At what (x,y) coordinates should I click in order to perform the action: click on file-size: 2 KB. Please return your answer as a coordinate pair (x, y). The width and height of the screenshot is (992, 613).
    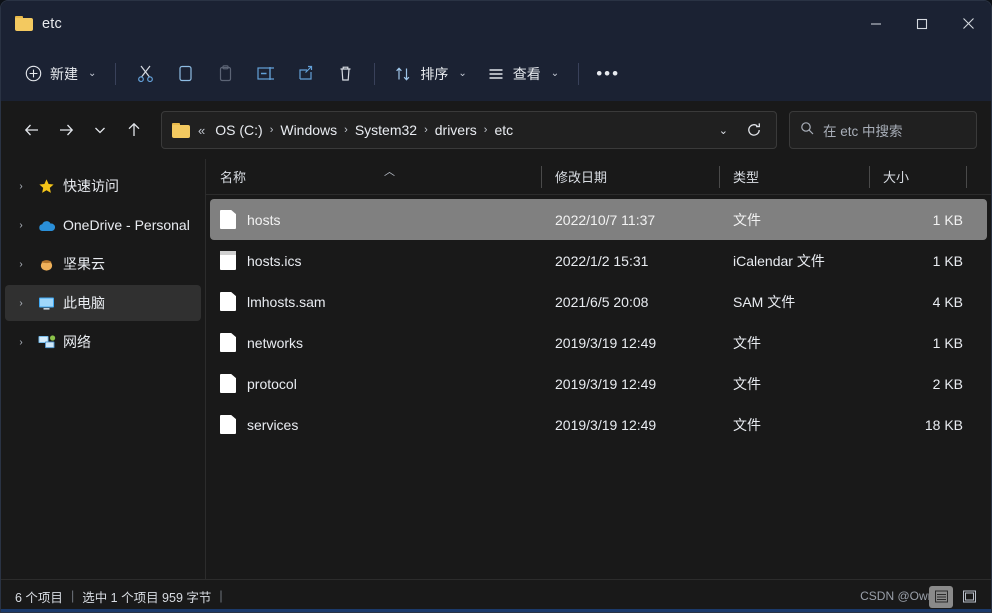
    Looking at the image, I should click on (947, 383).